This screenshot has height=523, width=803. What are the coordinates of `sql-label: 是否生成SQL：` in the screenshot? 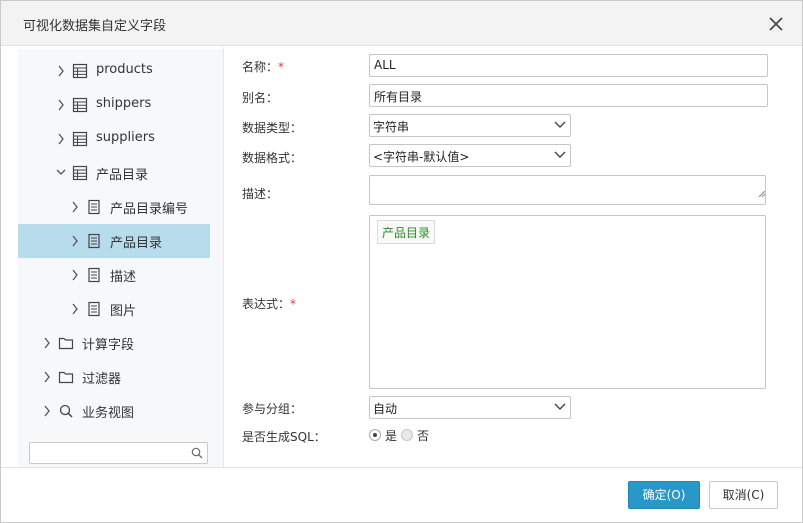 It's located at (284, 437).